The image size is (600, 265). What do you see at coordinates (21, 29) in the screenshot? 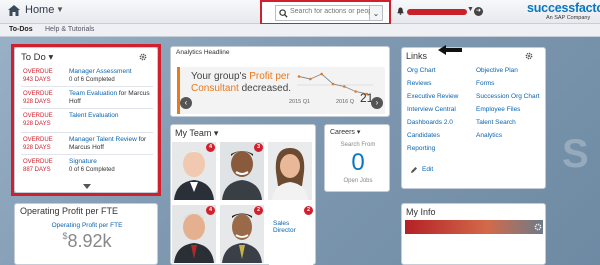
I see `tab-to-dos: To-Dos` at bounding box center [21, 29].